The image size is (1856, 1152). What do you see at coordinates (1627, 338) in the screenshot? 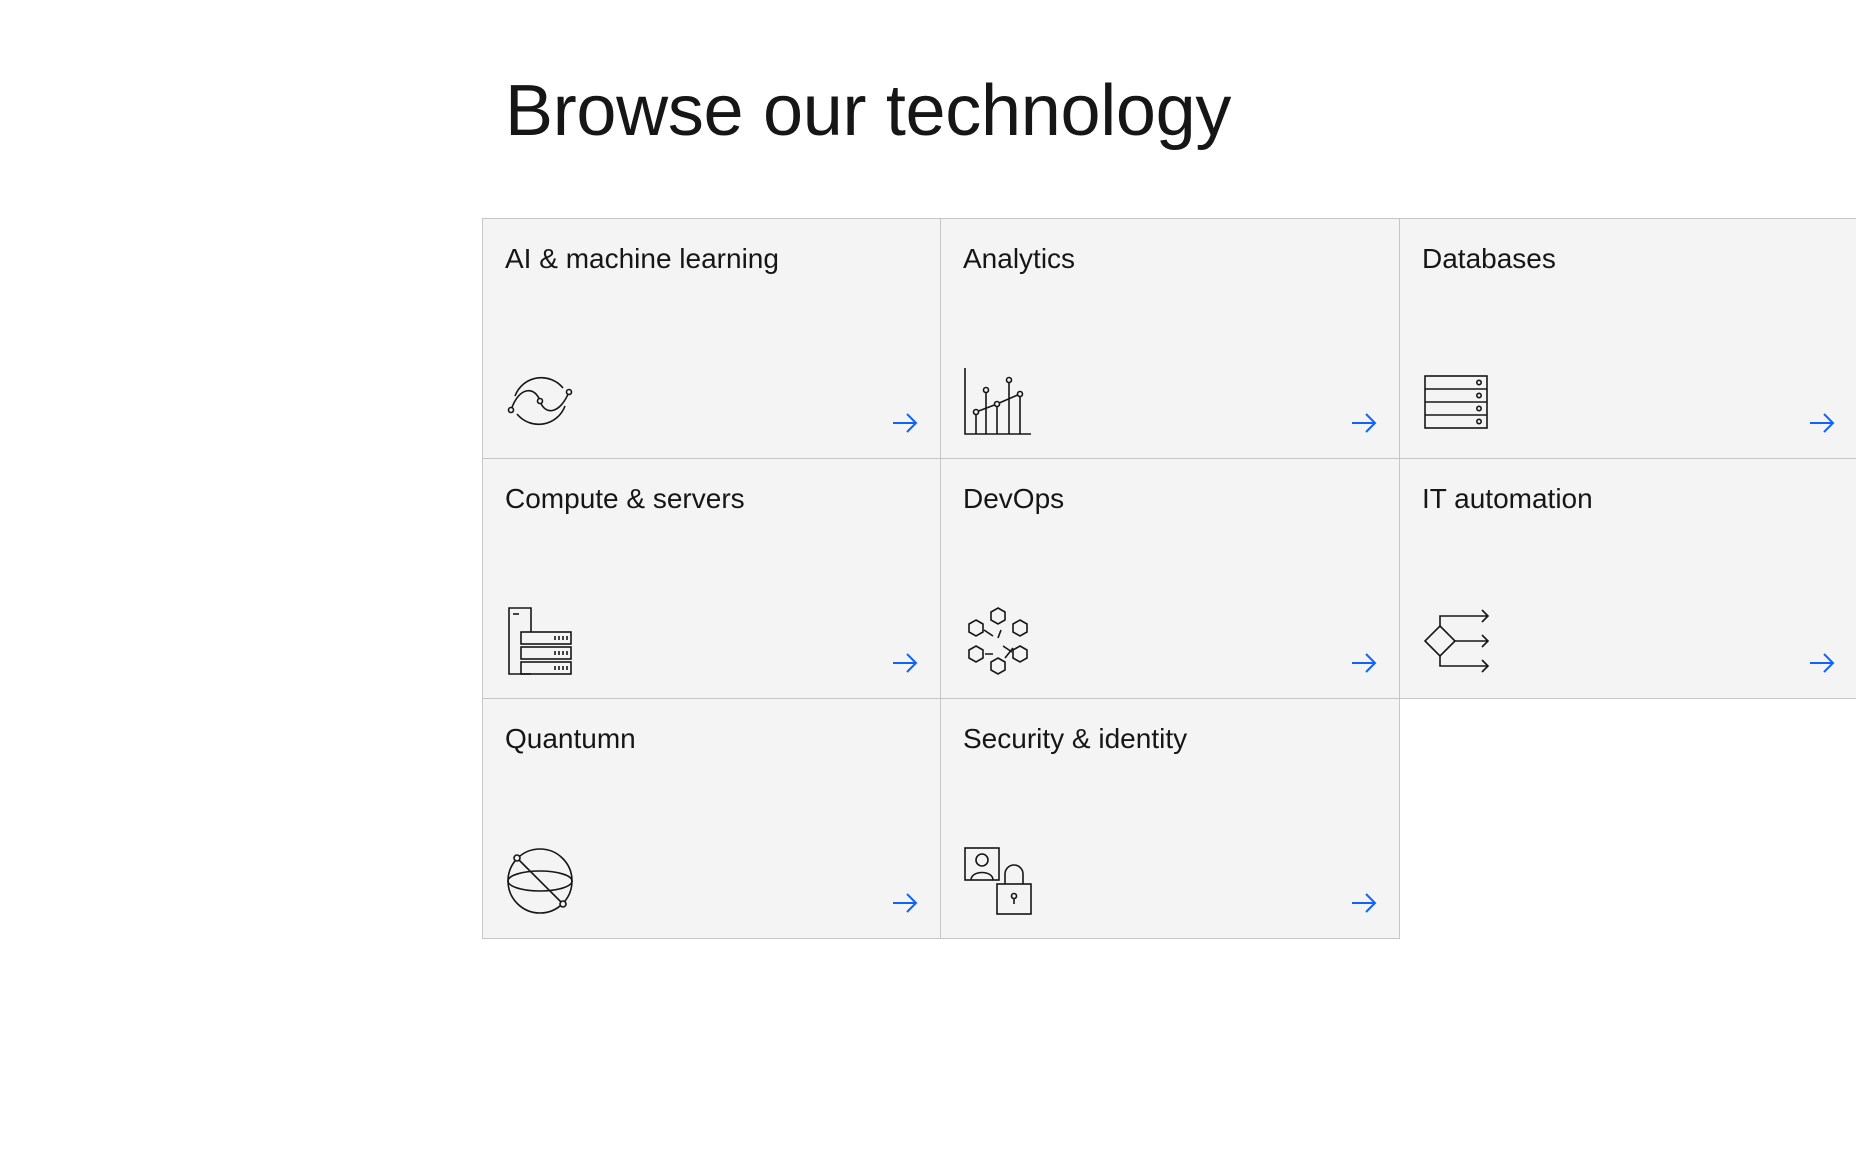
I see `tile-databases: Databases` at bounding box center [1627, 338].